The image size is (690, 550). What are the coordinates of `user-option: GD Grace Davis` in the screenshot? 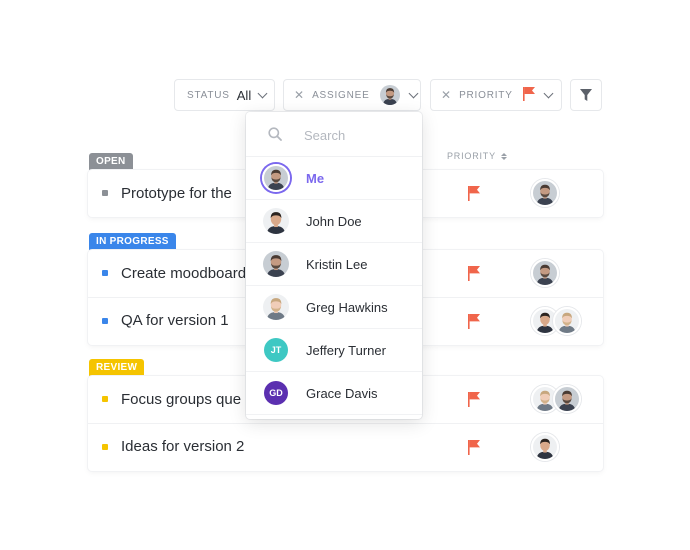 It's located at (334, 393).